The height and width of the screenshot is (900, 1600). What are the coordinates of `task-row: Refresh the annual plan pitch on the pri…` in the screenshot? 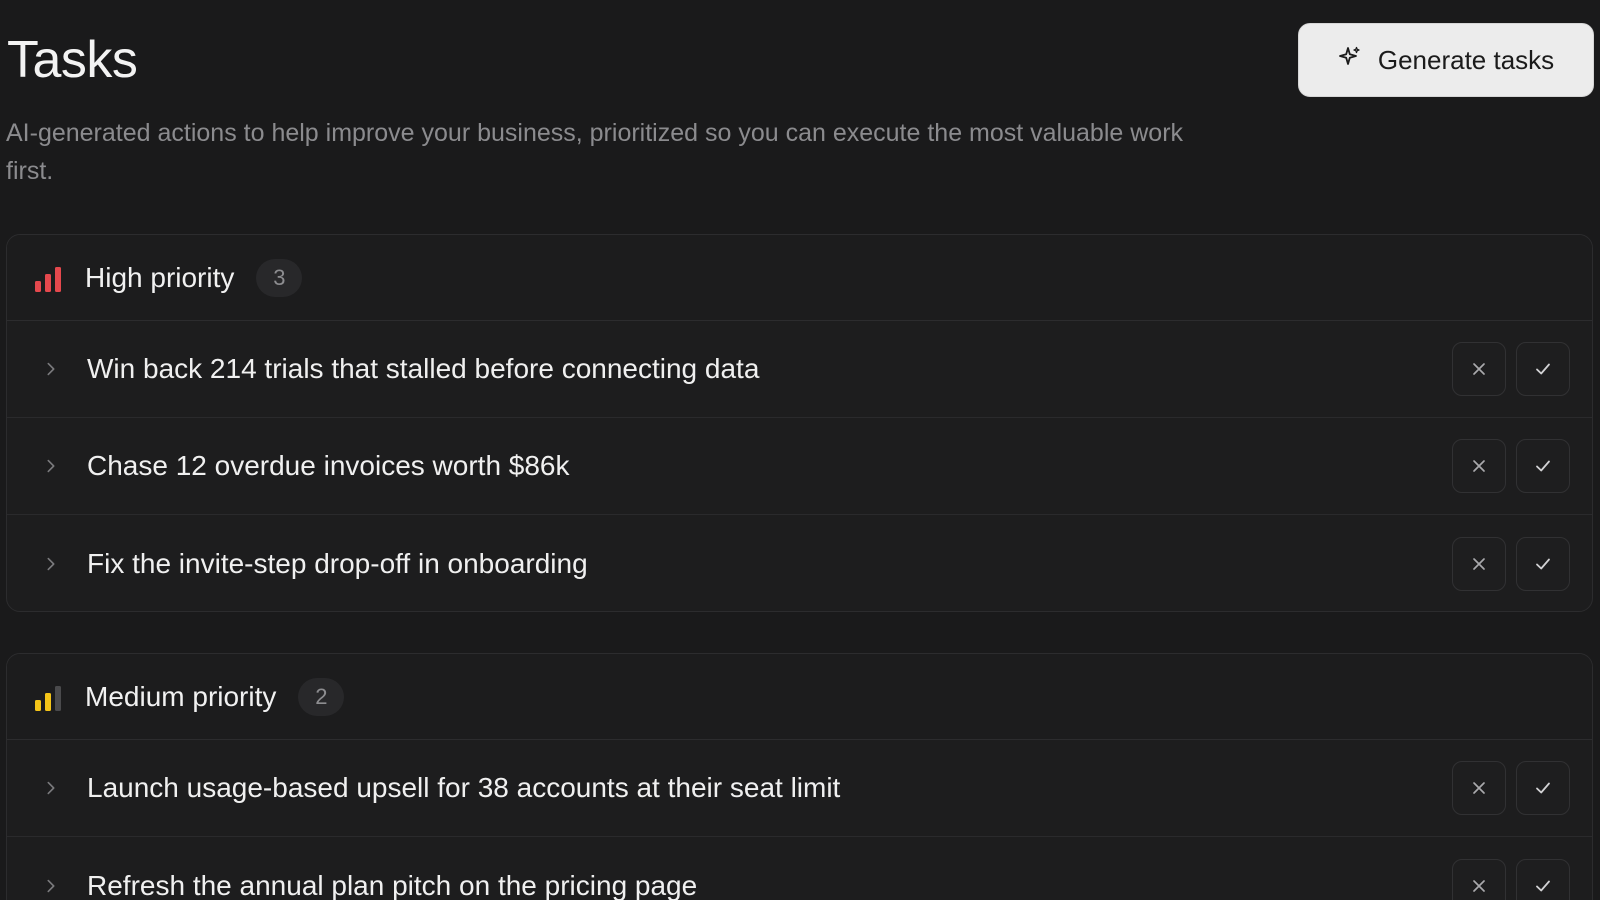 It's located at (799, 868).